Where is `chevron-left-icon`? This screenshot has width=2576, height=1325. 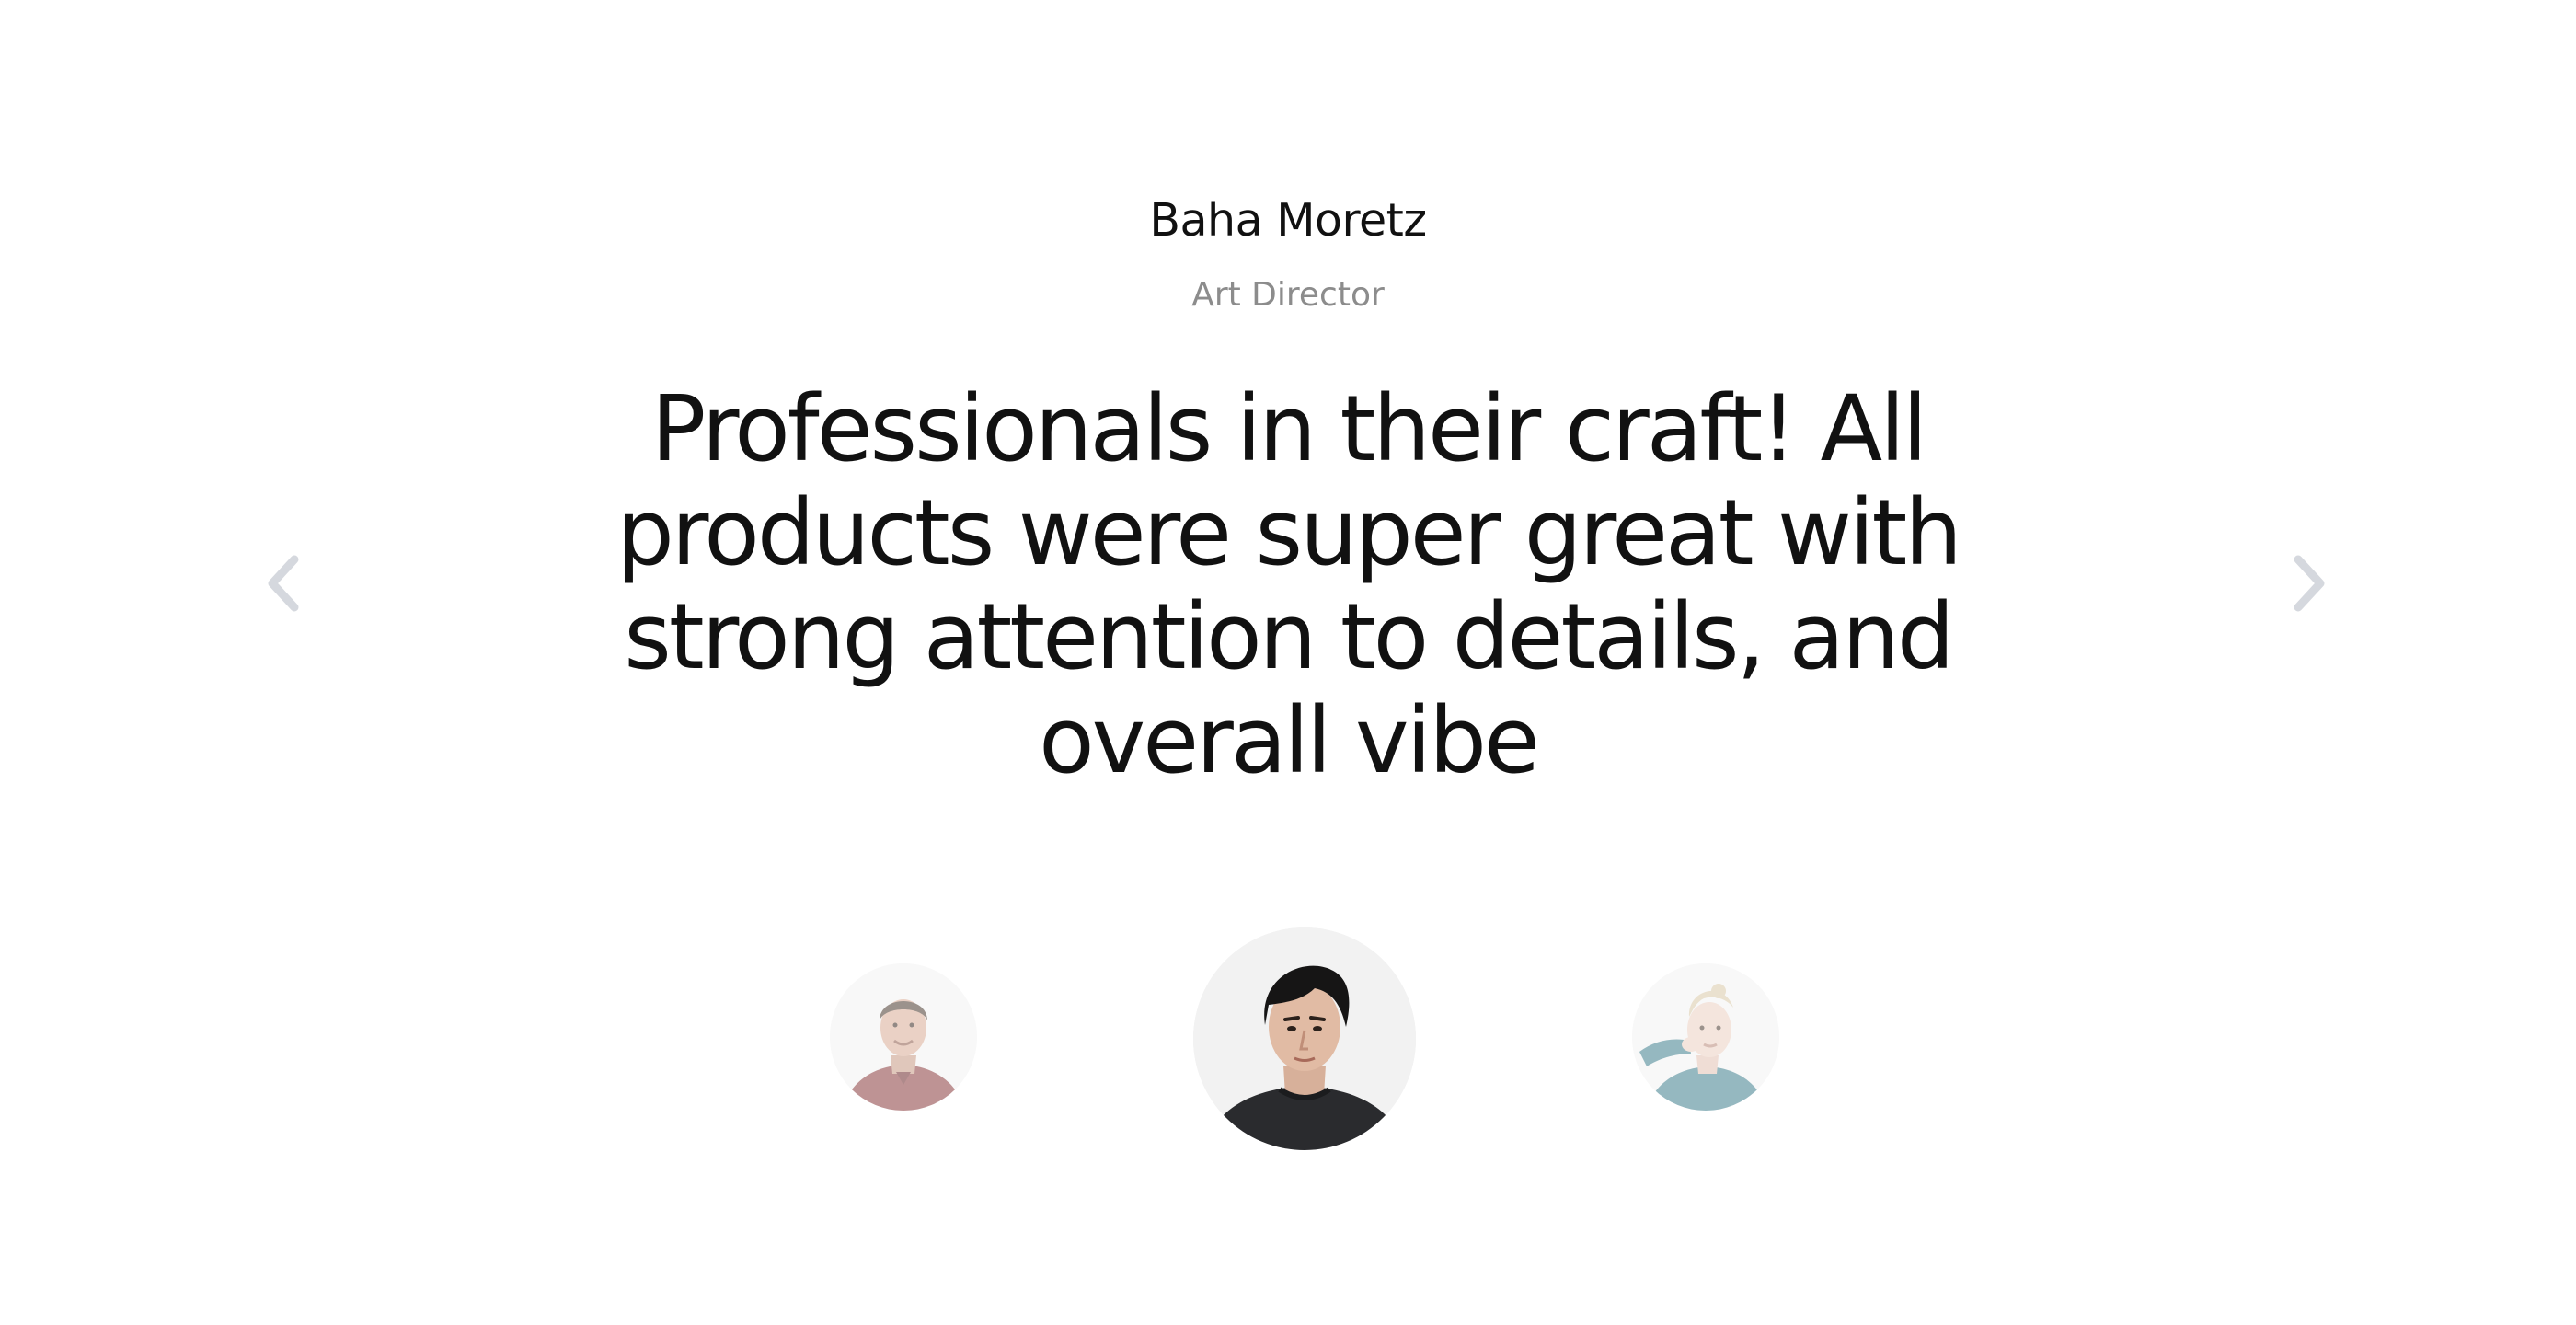
chevron-left-icon is located at coordinates (283, 583).